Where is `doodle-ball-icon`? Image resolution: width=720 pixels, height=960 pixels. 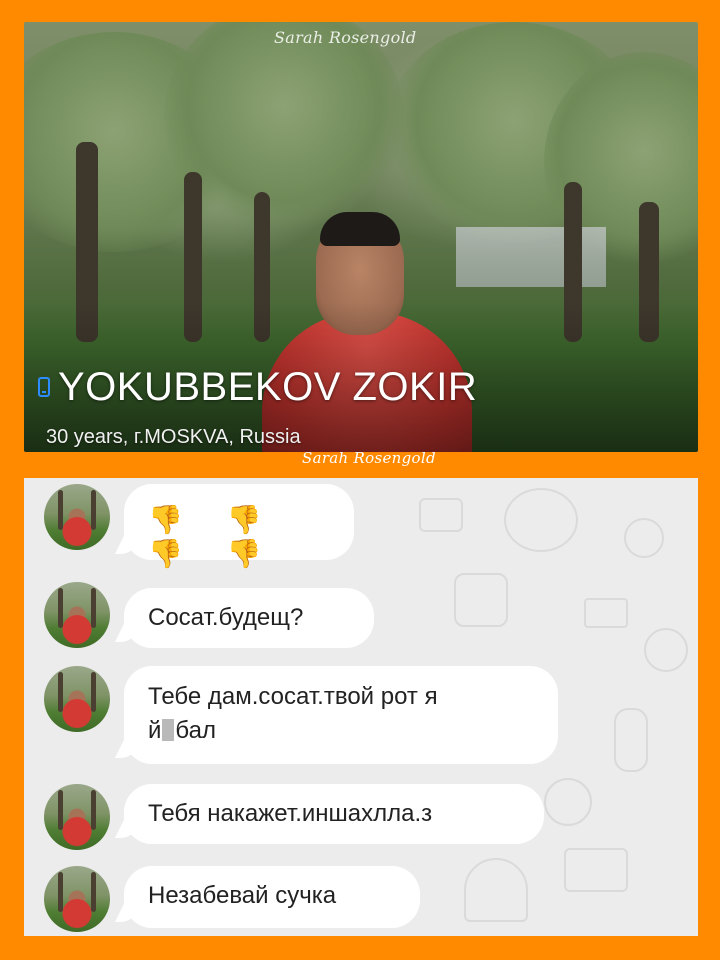
doodle-ball-icon is located at coordinates (568, 802).